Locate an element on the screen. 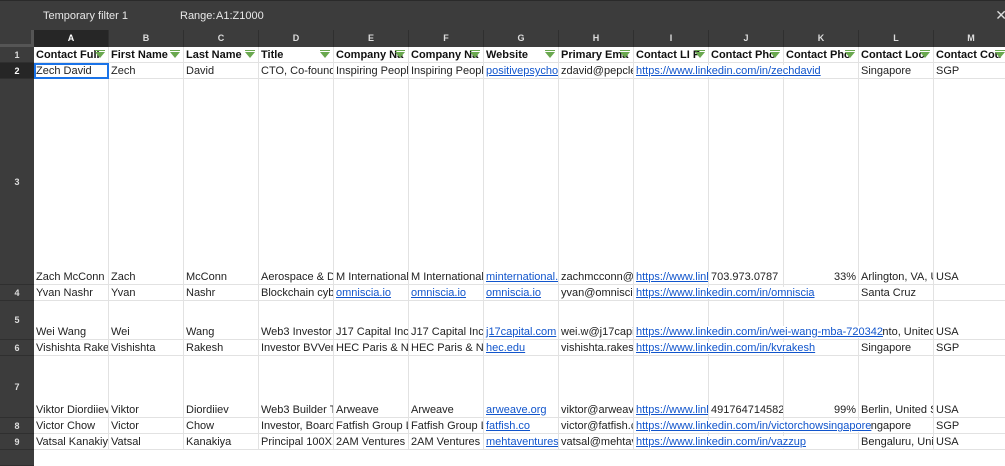 This screenshot has width=1005, height=466. cell-i4: https://www.linkedin.com/in/omniscia is located at coordinates (724, 293).